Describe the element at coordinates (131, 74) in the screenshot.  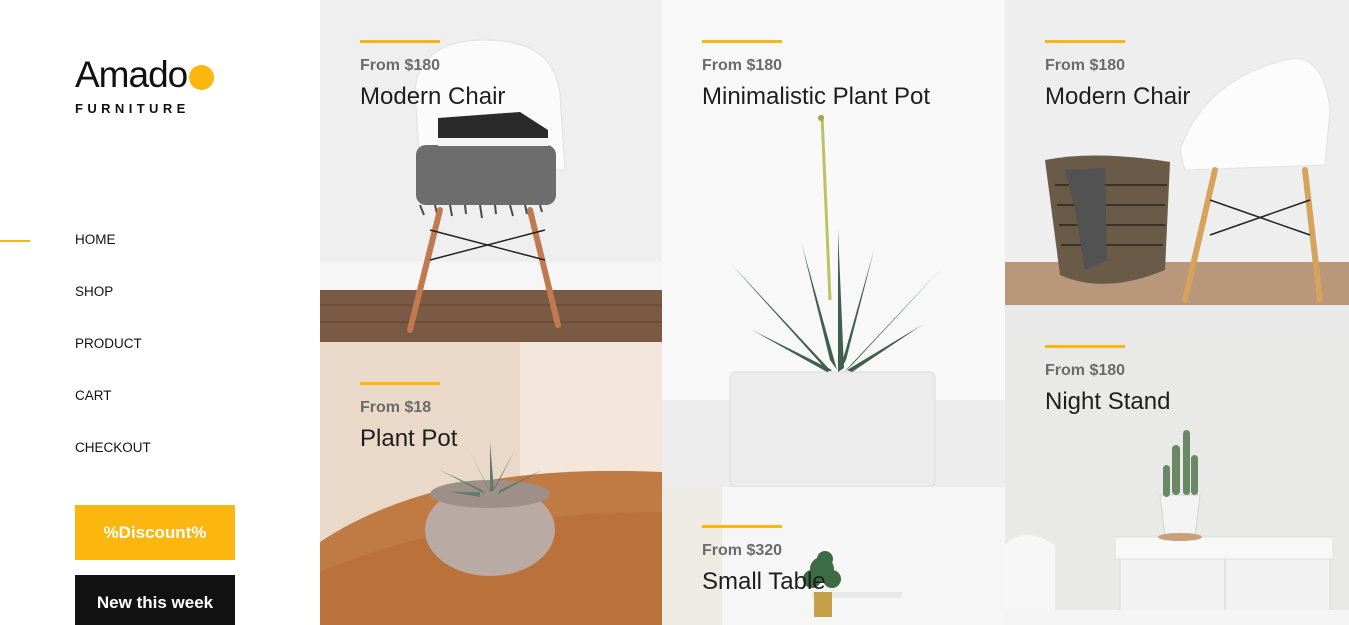
I see `logo-text: Amado` at that location.